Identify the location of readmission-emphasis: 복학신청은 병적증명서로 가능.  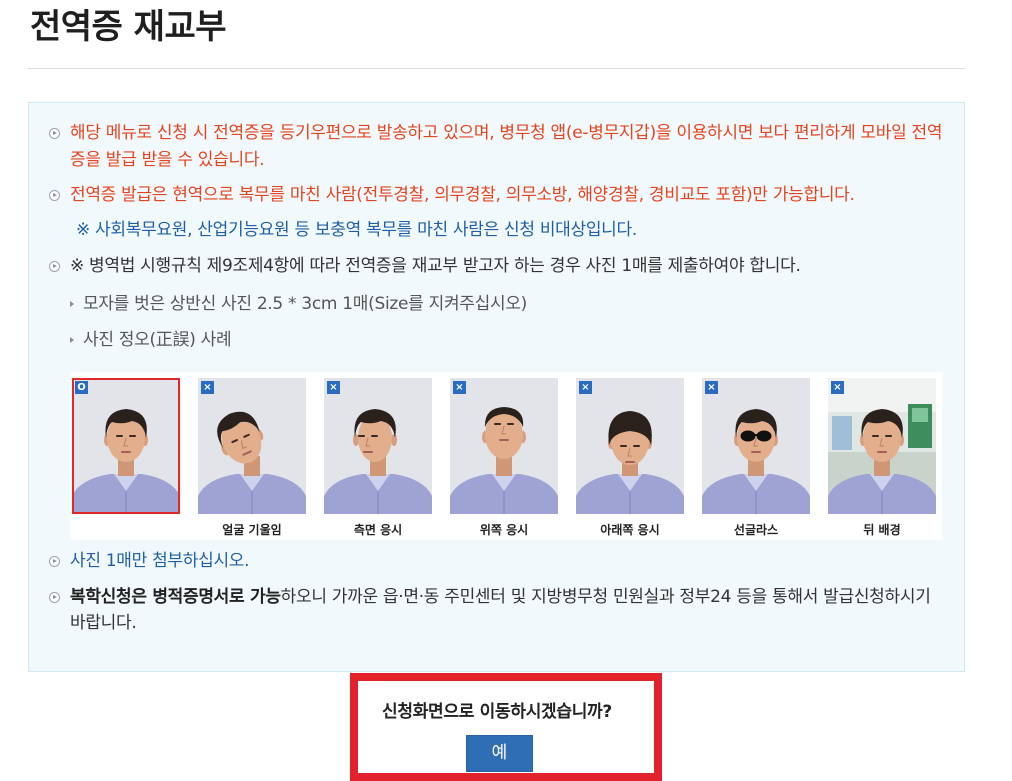
(175, 597).